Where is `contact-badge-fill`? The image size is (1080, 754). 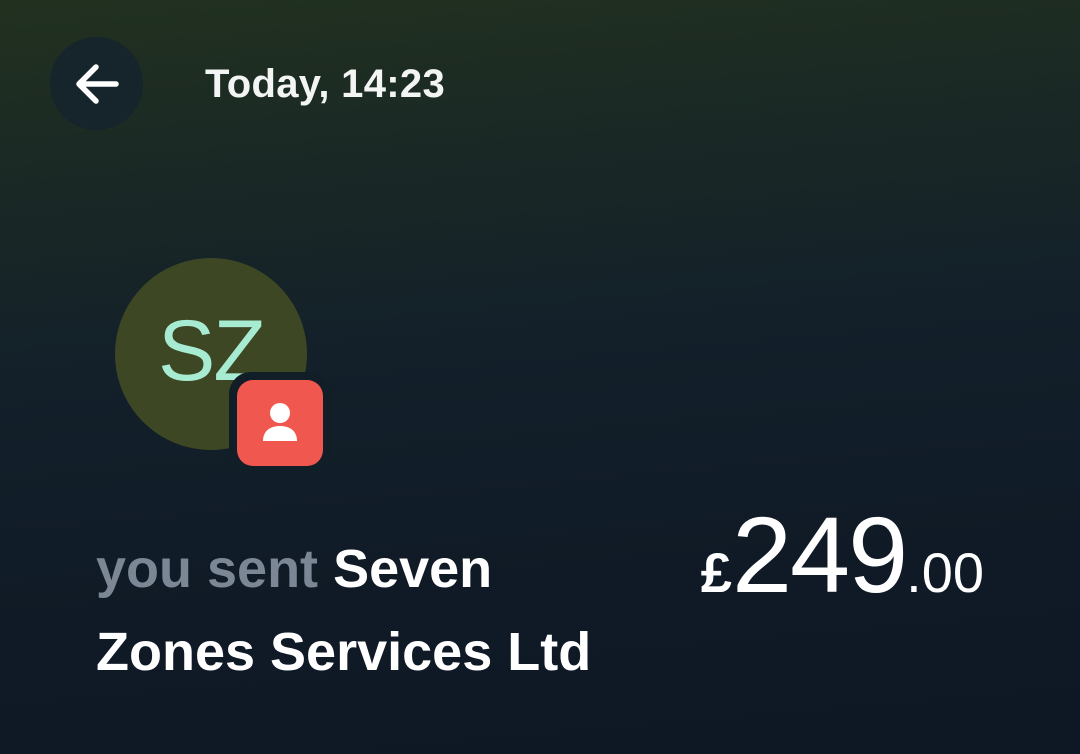
contact-badge-fill is located at coordinates (280, 423).